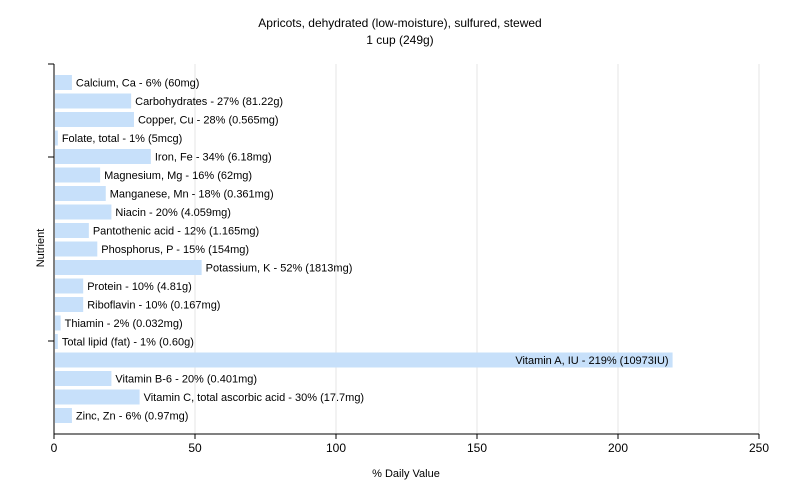  Describe the element at coordinates (128, 343) in the screenshot. I see `bar-label: Total lipid (fat) - 1% (0.60g)` at that location.